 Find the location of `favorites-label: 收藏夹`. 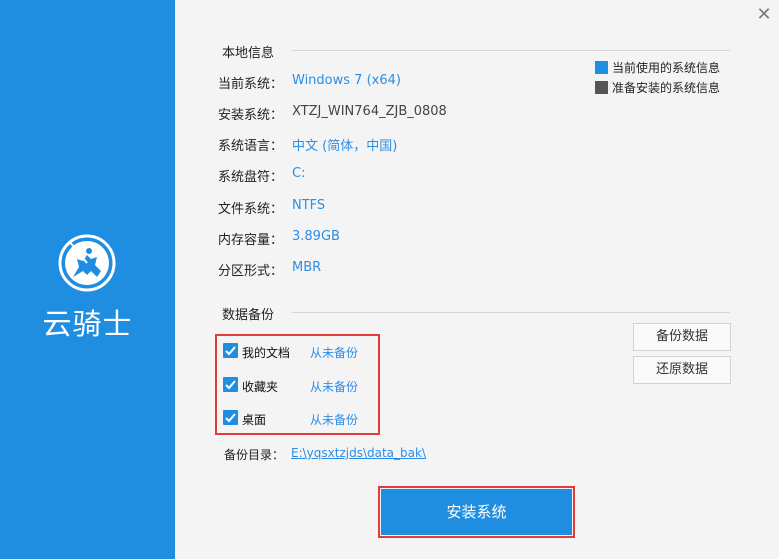

favorites-label: 收藏夹 is located at coordinates (260, 387).